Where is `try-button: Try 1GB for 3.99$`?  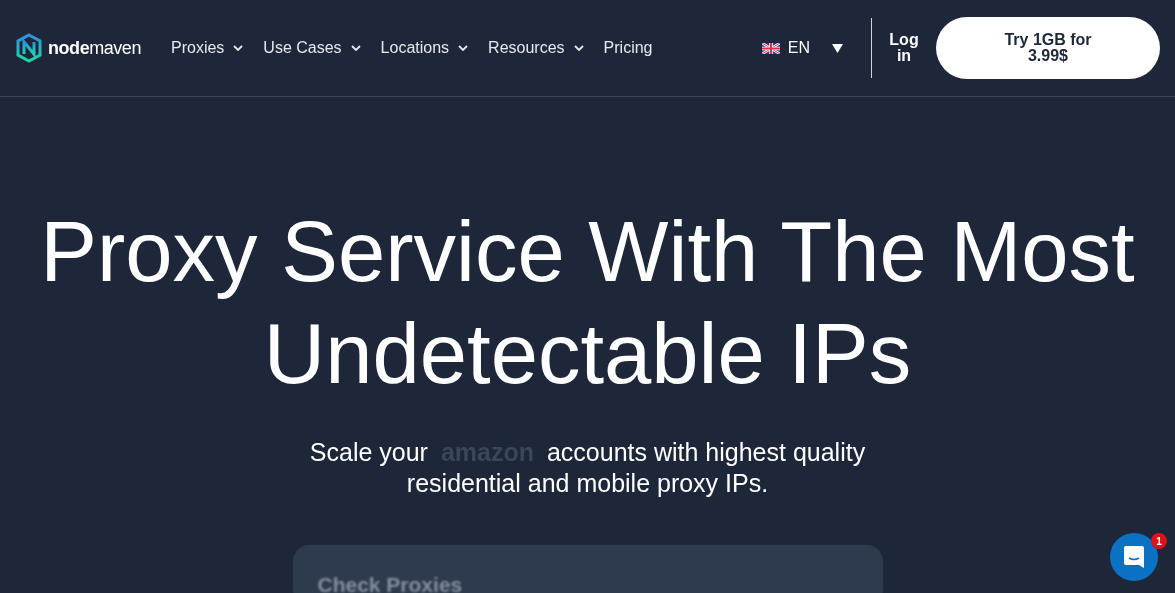
try-button: Try 1GB for 3.99$ is located at coordinates (1048, 48).